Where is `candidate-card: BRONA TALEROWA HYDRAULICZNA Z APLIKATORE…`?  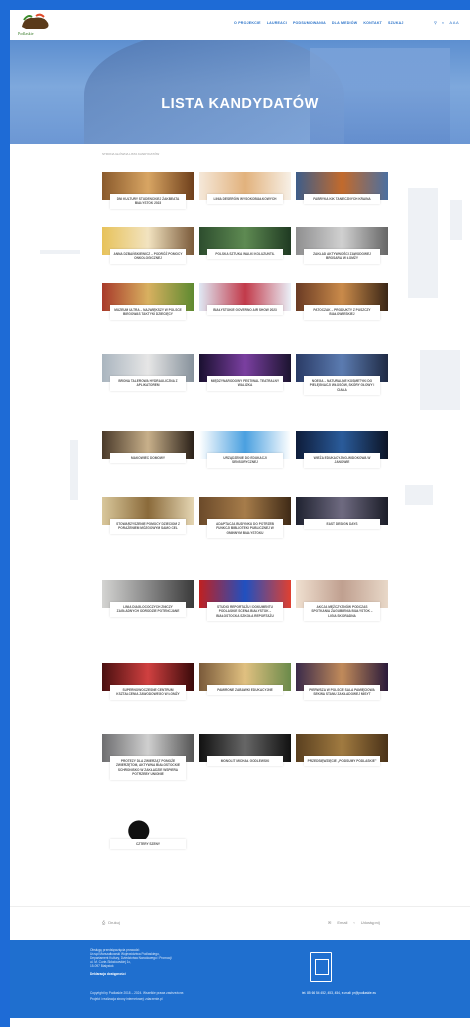 candidate-card: BRONA TALEROWA HYDRAULICZNA Z APLIKATORE… is located at coordinates (148, 375).